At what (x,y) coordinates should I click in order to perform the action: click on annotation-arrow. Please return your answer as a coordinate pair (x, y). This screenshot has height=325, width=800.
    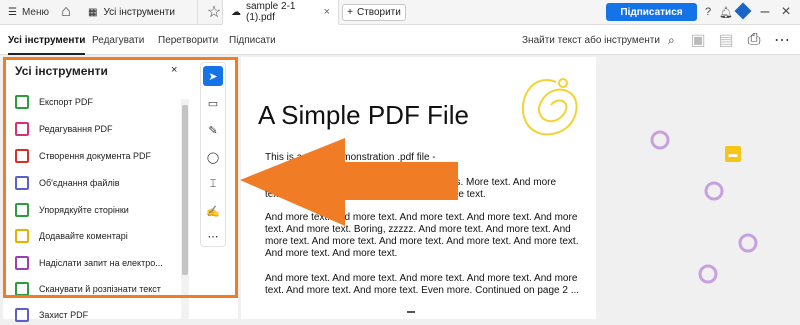
    Looking at the image, I should click on (349, 182).